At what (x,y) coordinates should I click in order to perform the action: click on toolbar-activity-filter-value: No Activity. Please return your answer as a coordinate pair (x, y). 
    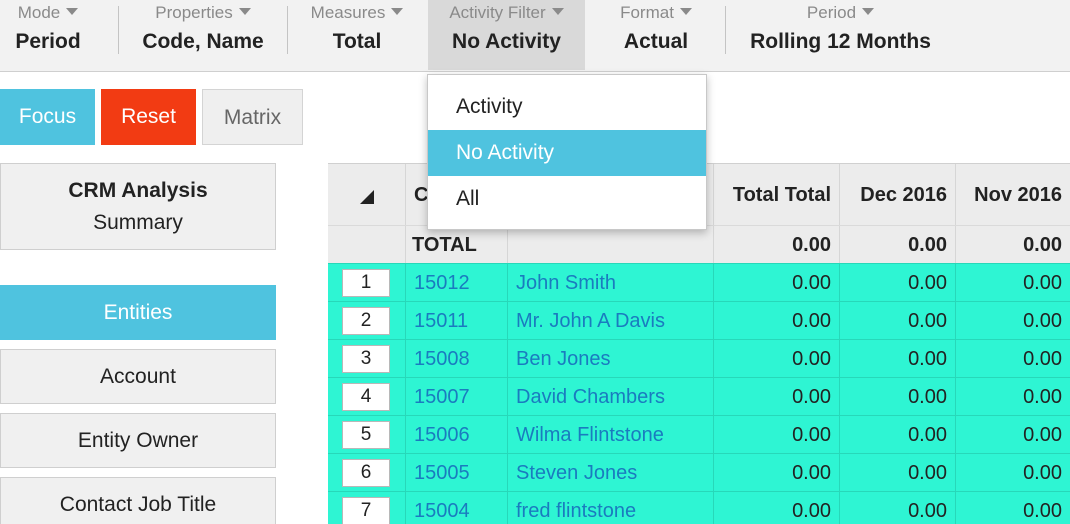
    Looking at the image, I should click on (506, 41).